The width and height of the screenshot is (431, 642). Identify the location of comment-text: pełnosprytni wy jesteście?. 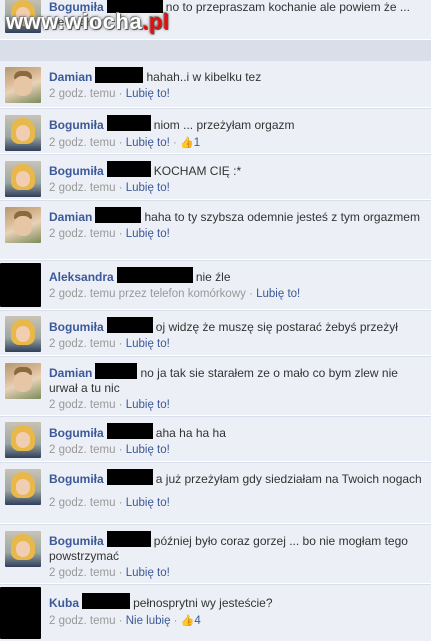
(203, 603).